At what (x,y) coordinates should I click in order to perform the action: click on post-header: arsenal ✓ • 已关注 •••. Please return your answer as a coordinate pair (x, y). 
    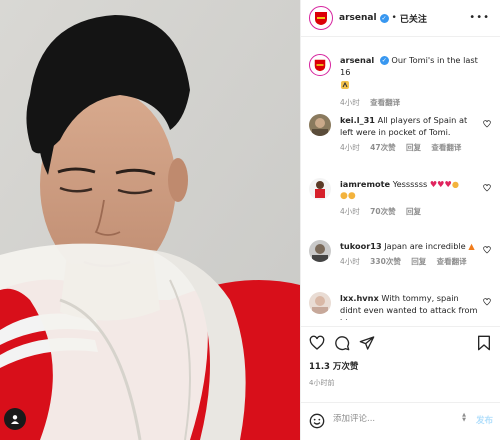
    Looking at the image, I should click on (400, 18).